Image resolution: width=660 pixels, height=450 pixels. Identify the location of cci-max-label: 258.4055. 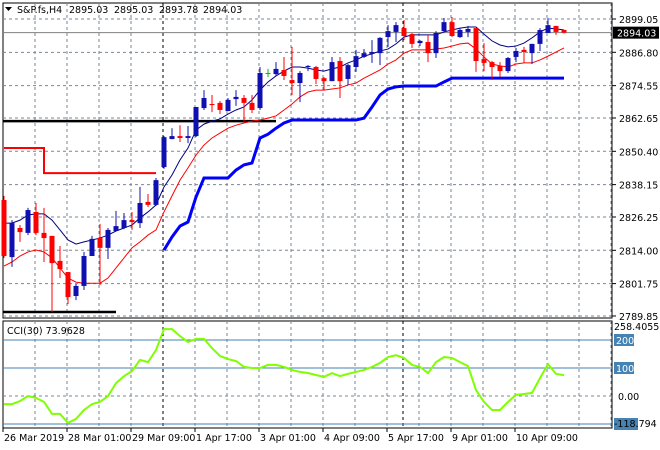
(636, 327).